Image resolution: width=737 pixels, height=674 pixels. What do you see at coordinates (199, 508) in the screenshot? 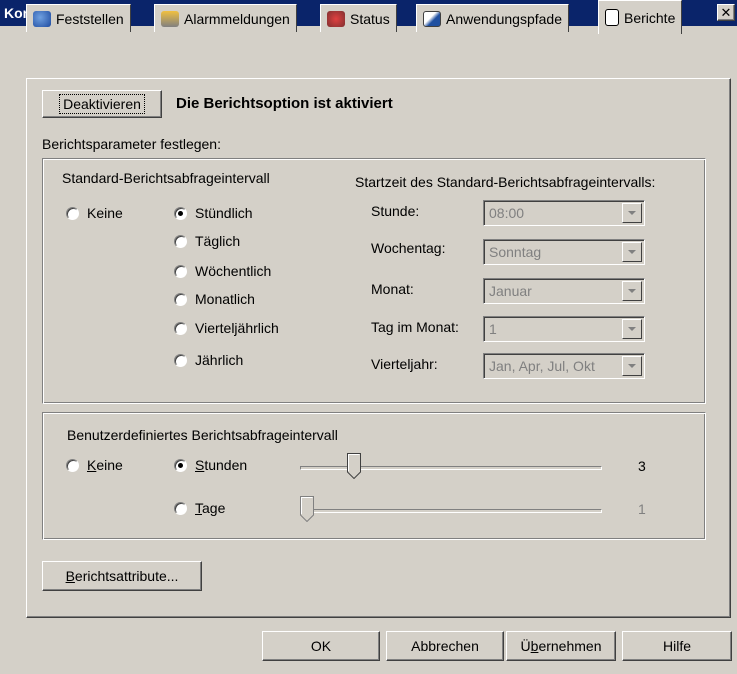
I see `radio-custom-days: Tage` at bounding box center [199, 508].